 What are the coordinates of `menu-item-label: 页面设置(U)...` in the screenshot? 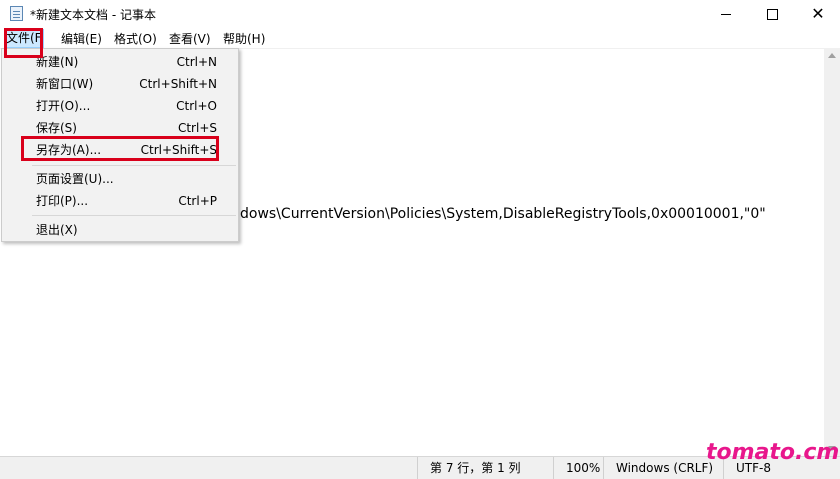 It's located at (75, 179).